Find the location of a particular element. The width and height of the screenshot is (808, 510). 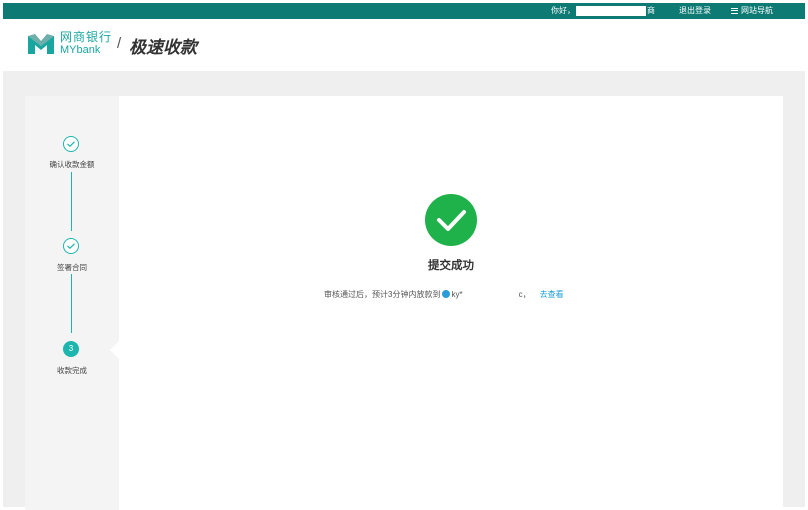

site-nav-label: 网站导航 is located at coordinates (757, 10).